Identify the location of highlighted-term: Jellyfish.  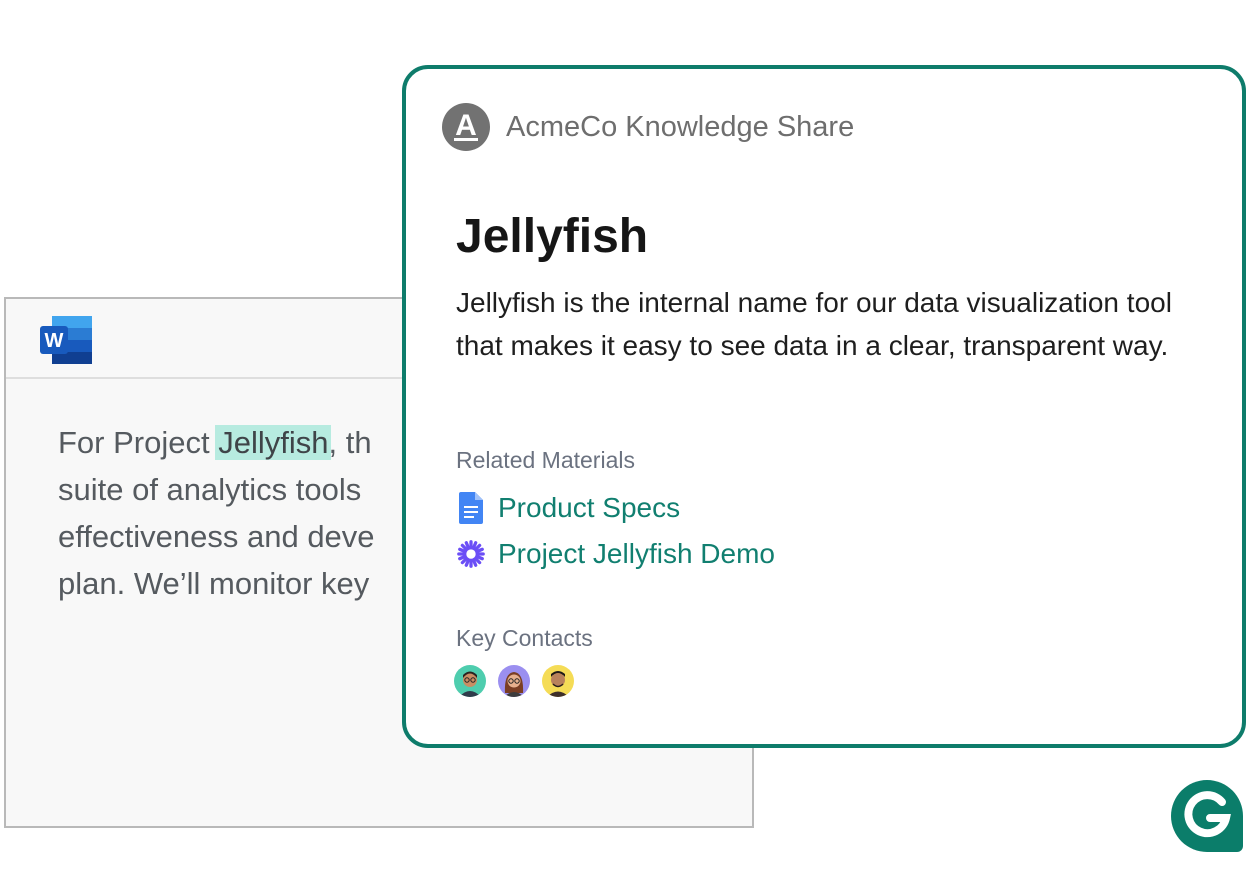
(273, 442).